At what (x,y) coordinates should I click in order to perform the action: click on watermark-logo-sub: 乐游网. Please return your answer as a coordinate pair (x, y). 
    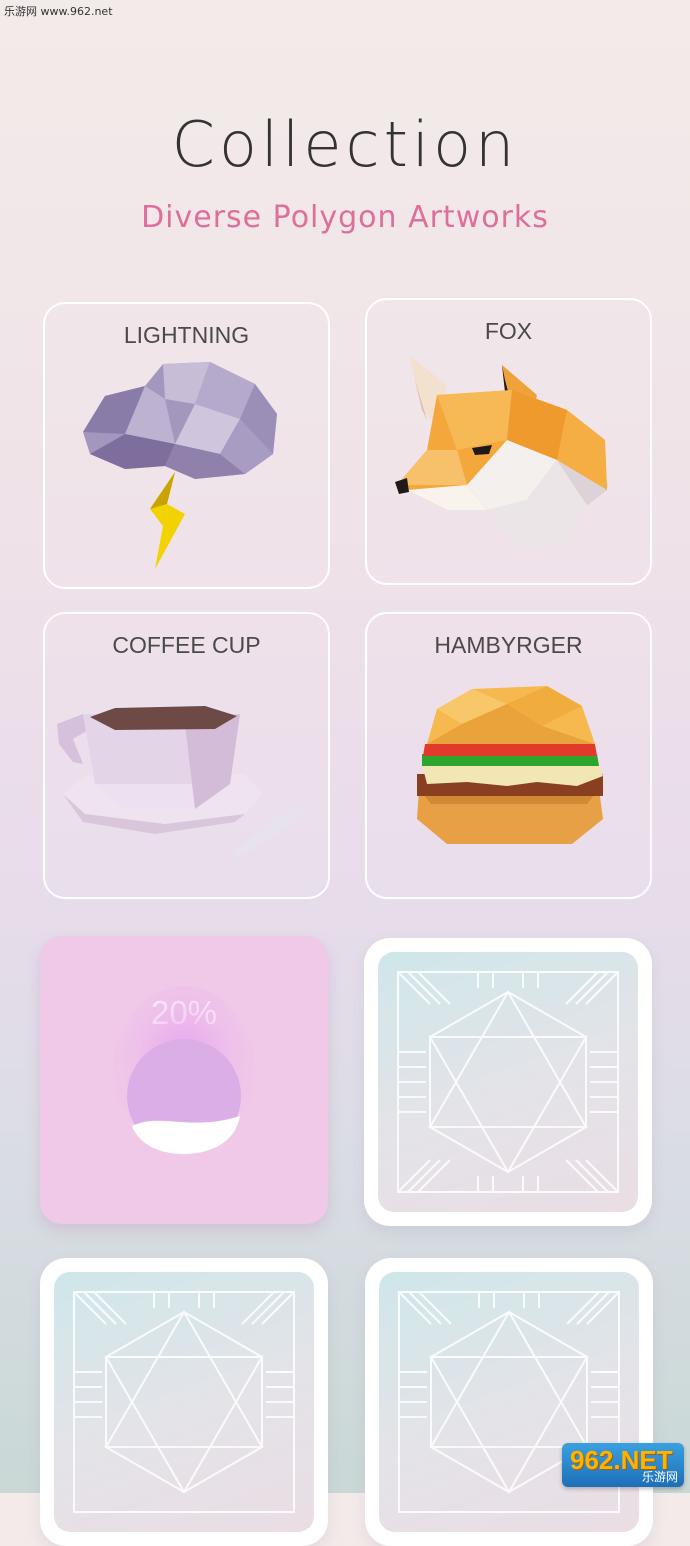
    Looking at the image, I should click on (659, 1477).